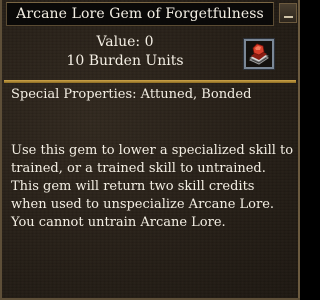  Describe the element at coordinates (118, 222) in the screenshot. I see `description-line: You cannot untrain Arcane Lore.` at that location.